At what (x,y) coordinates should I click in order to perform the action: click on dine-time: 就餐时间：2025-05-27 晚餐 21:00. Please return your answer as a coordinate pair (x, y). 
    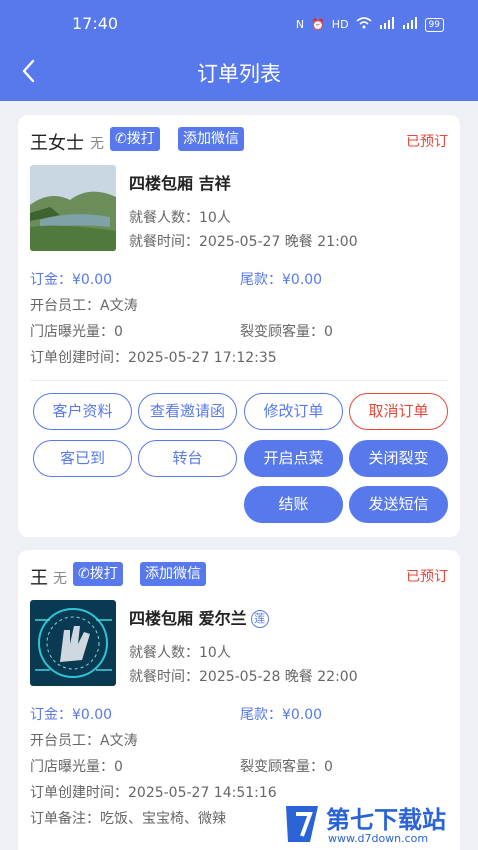
    Looking at the image, I should click on (243, 242).